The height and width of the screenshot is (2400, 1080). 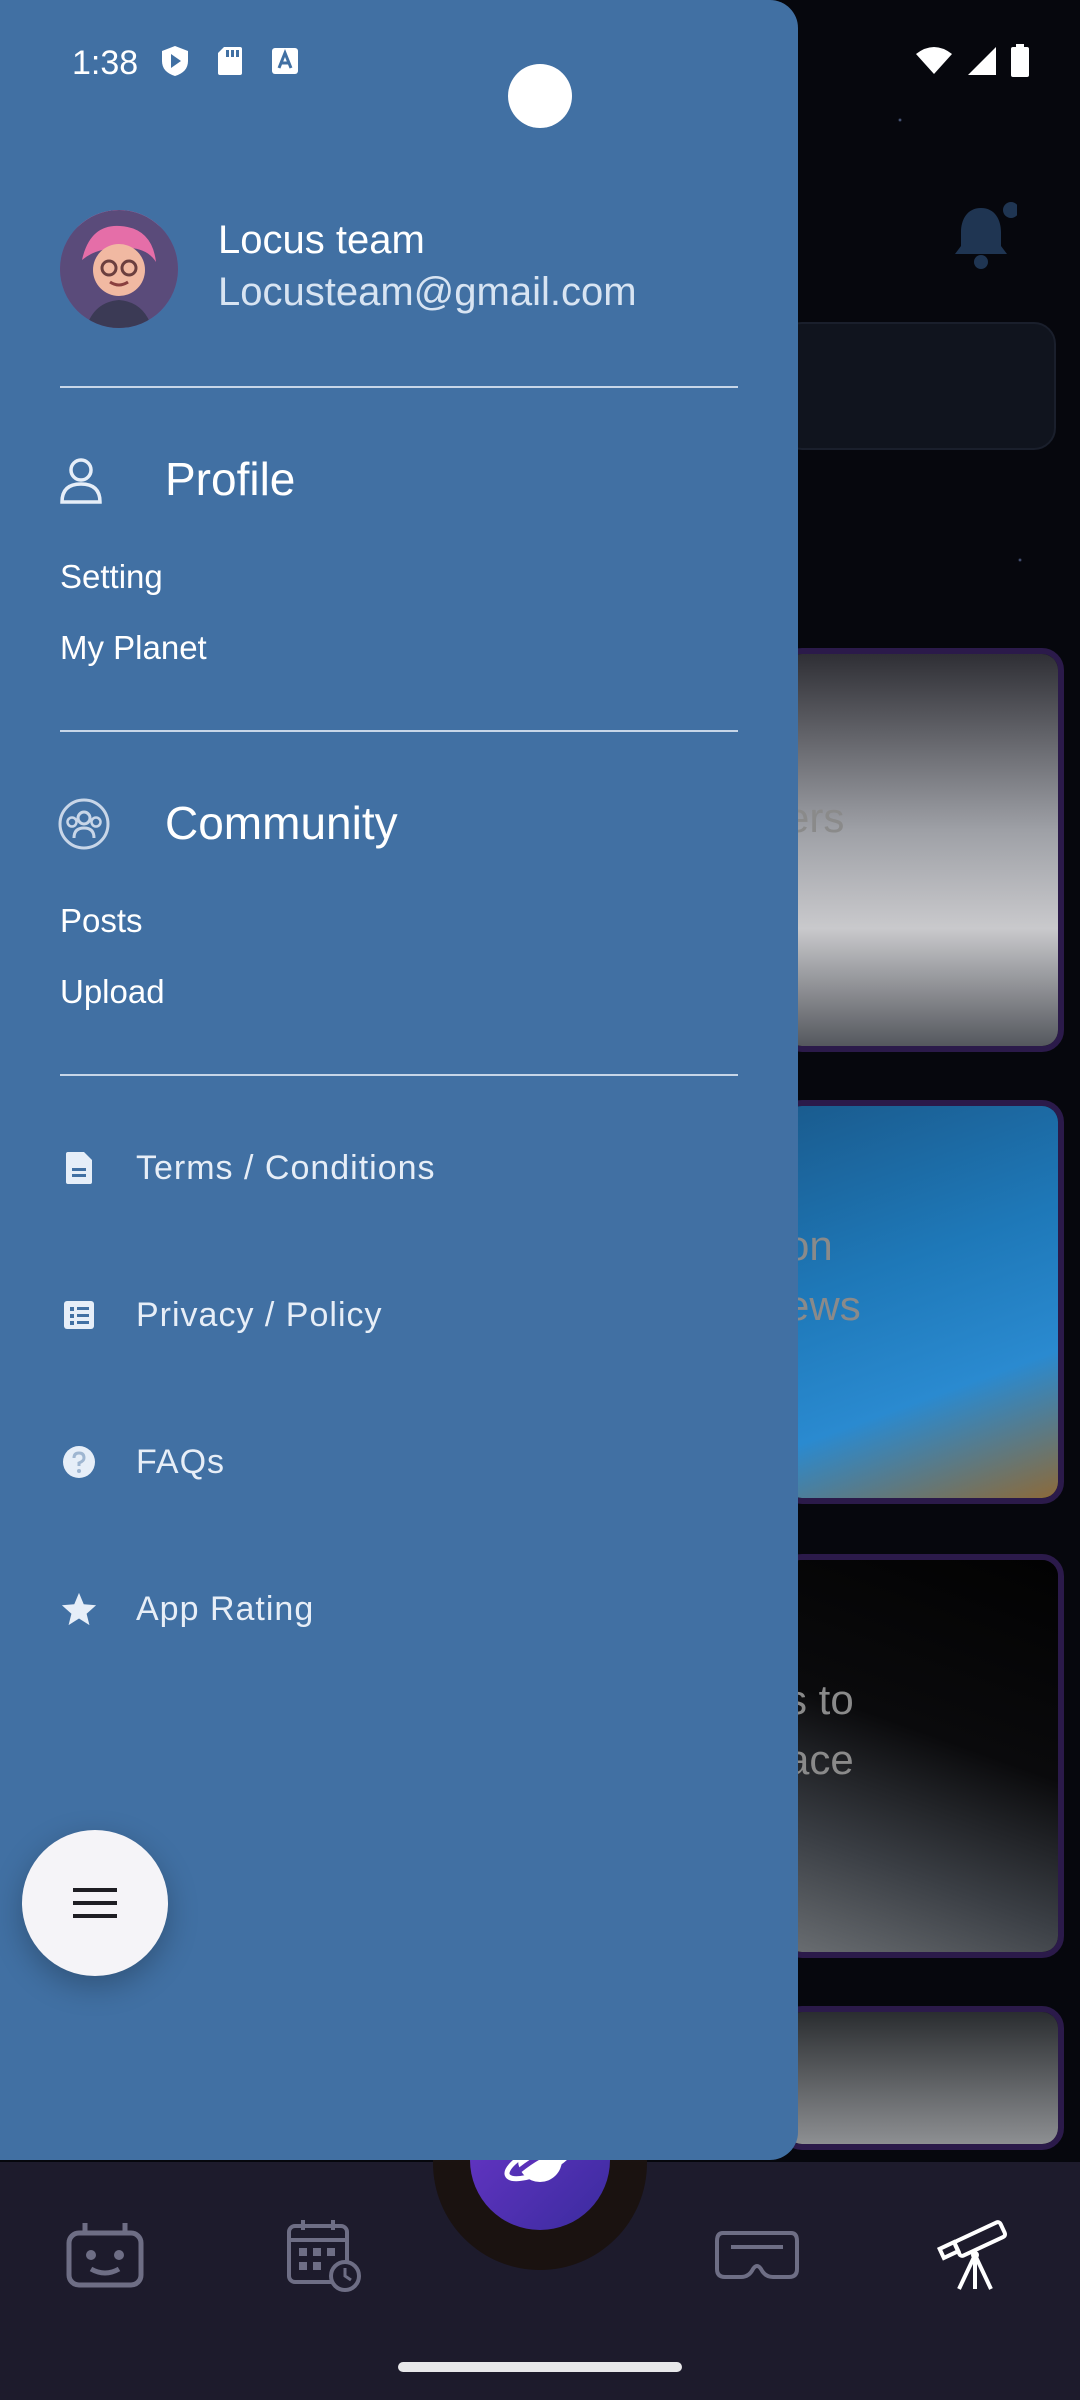 I want to click on wifi-icon, so click(x=934, y=60).